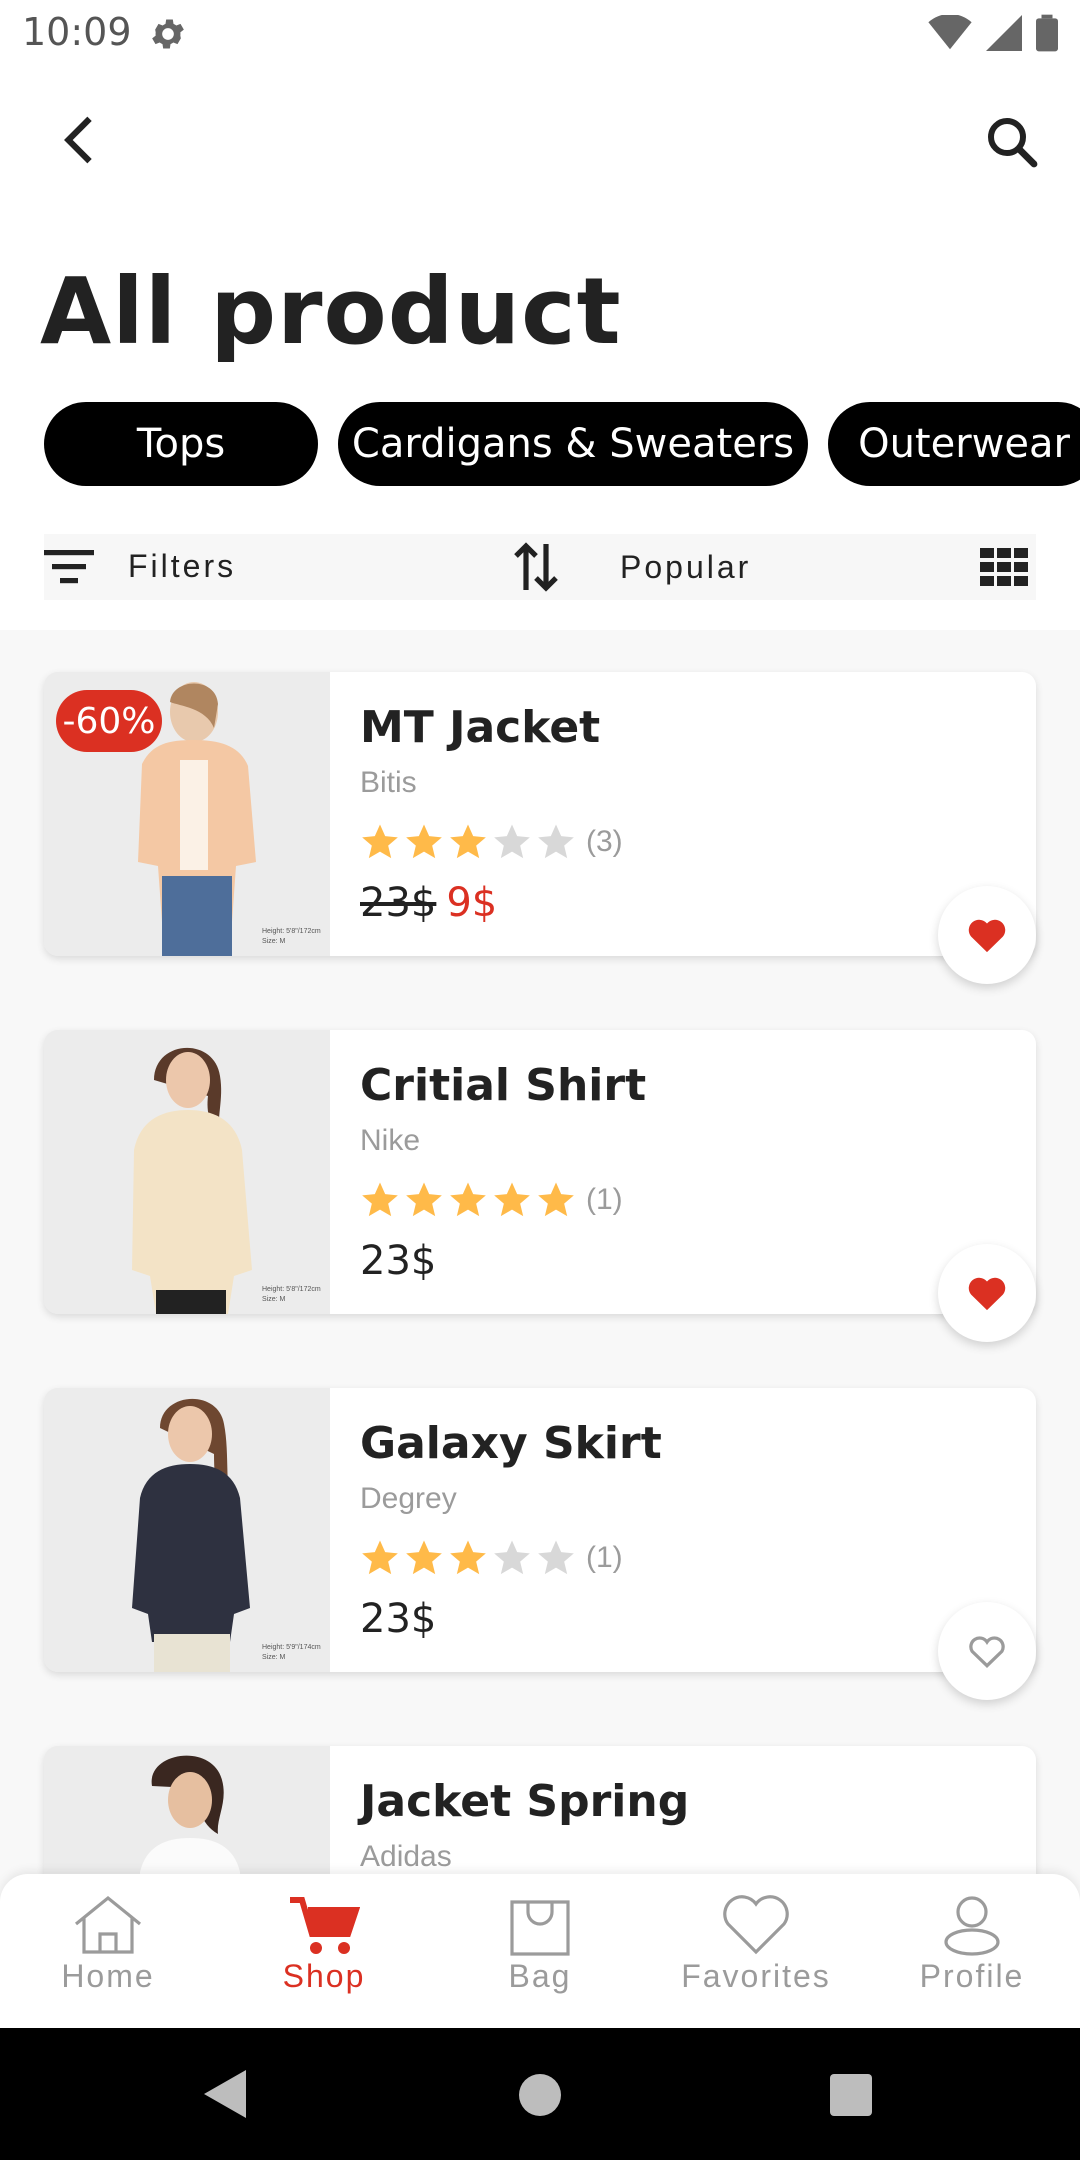 The height and width of the screenshot is (2160, 1080). What do you see at coordinates (686, 566) in the screenshot?
I see `sort-label: Popular` at bounding box center [686, 566].